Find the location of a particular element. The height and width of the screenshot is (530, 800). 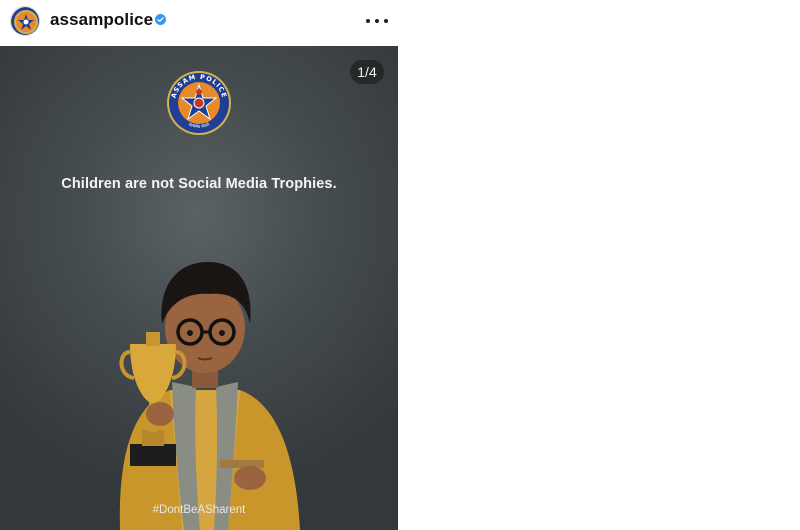

child-with-trophy-illustration is located at coordinates (209, 396).